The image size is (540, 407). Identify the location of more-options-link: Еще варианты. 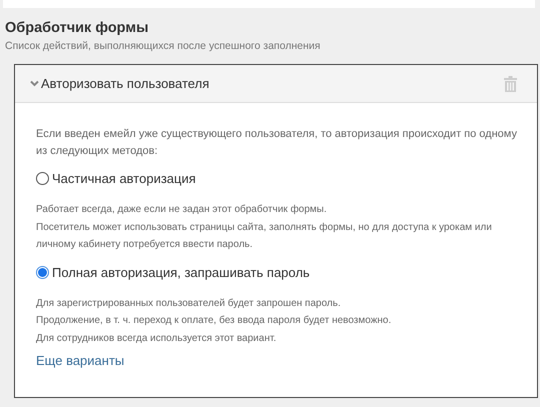
(80, 360).